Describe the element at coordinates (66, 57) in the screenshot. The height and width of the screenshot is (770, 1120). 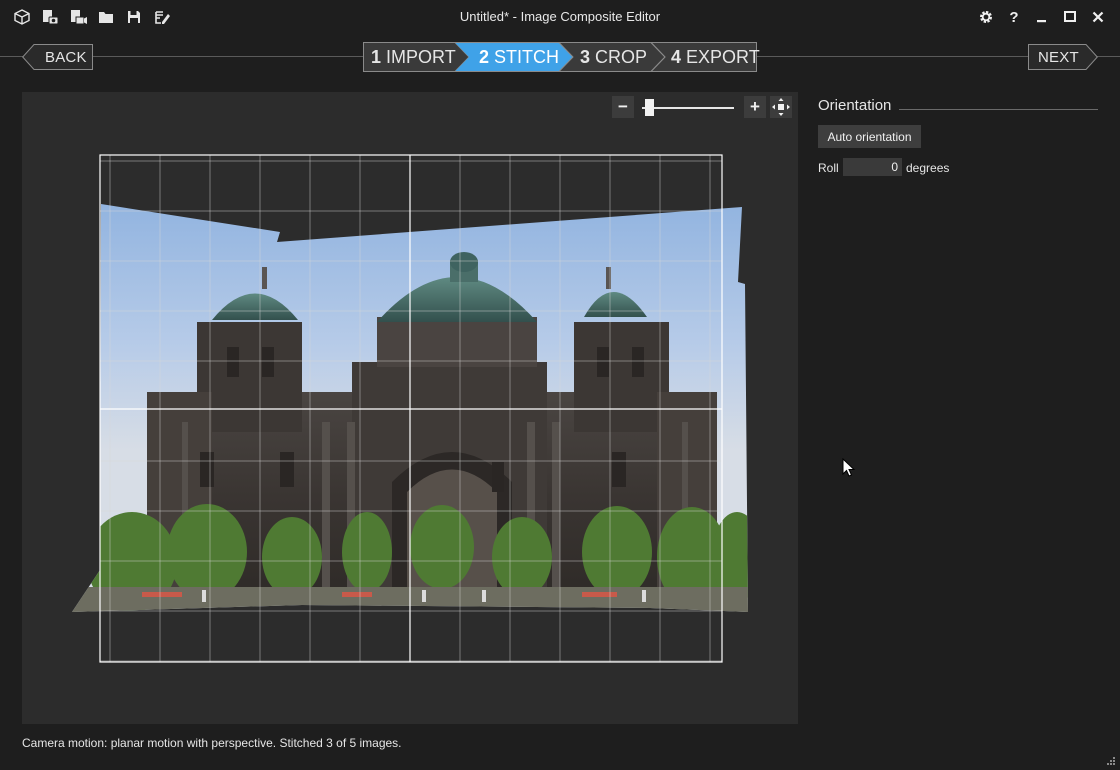
I see `back-label: BACK` at that location.